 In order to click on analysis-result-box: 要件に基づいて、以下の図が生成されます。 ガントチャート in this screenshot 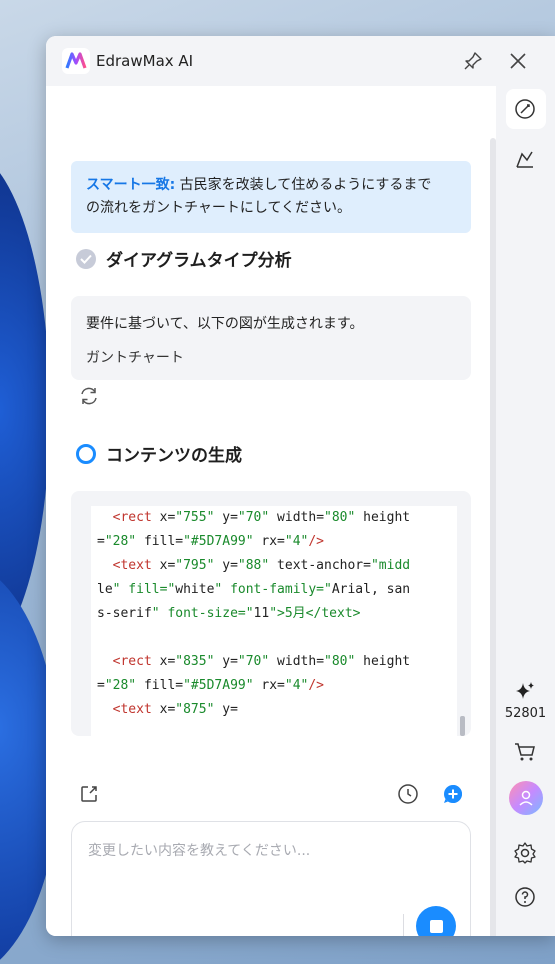, I will do `click(271, 338)`.